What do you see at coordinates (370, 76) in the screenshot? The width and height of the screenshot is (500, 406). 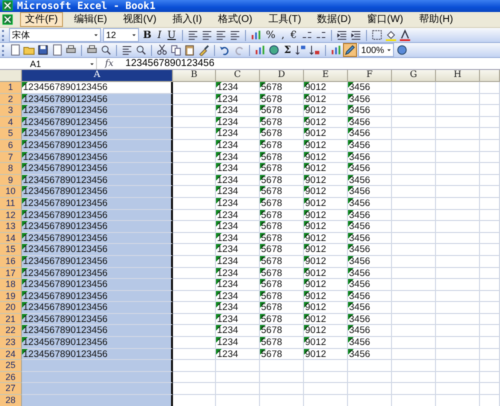 I see `column-header: F` at bounding box center [370, 76].